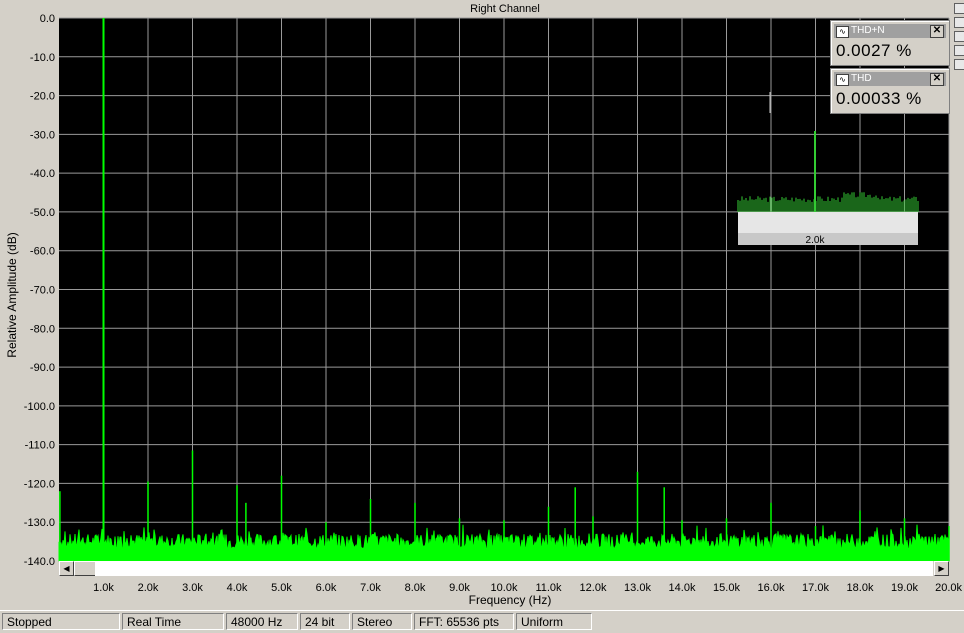  I want to click on scroll-right-icon: ▶, so click(941, 568).